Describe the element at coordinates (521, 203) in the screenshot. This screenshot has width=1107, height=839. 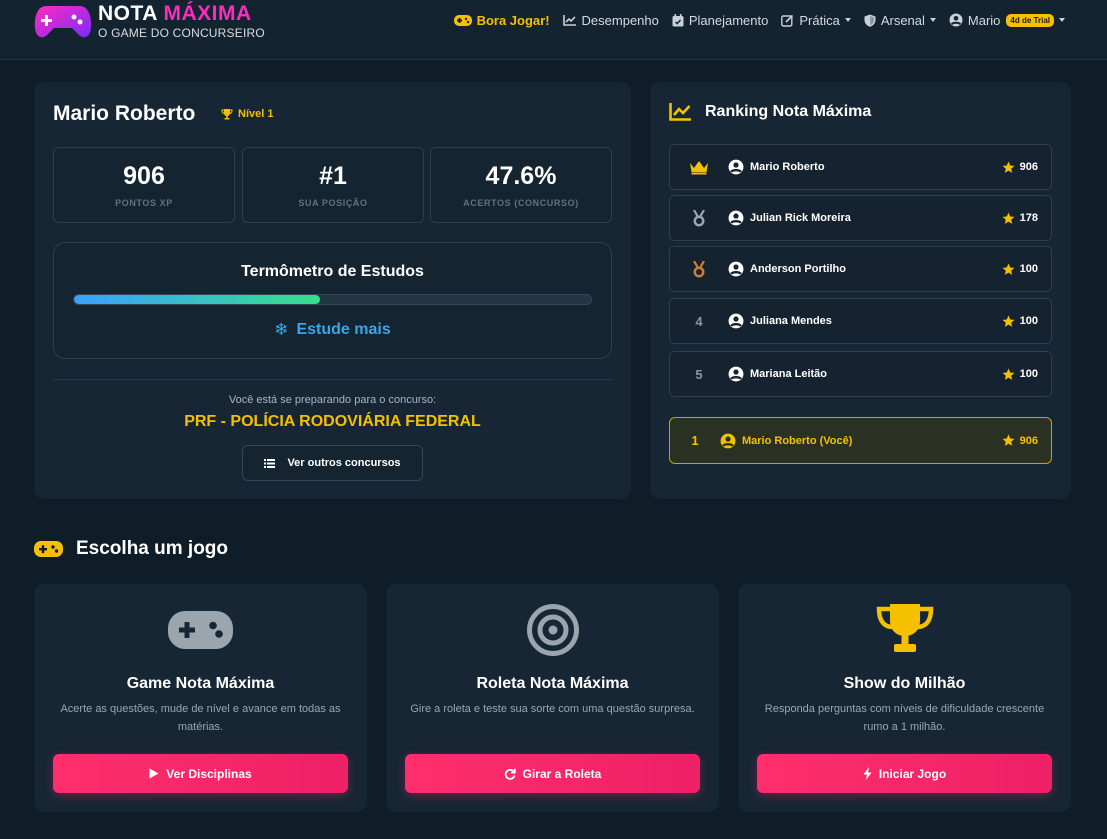
I see `stat-label: ACERTOS (CONCURSO)` at that location.